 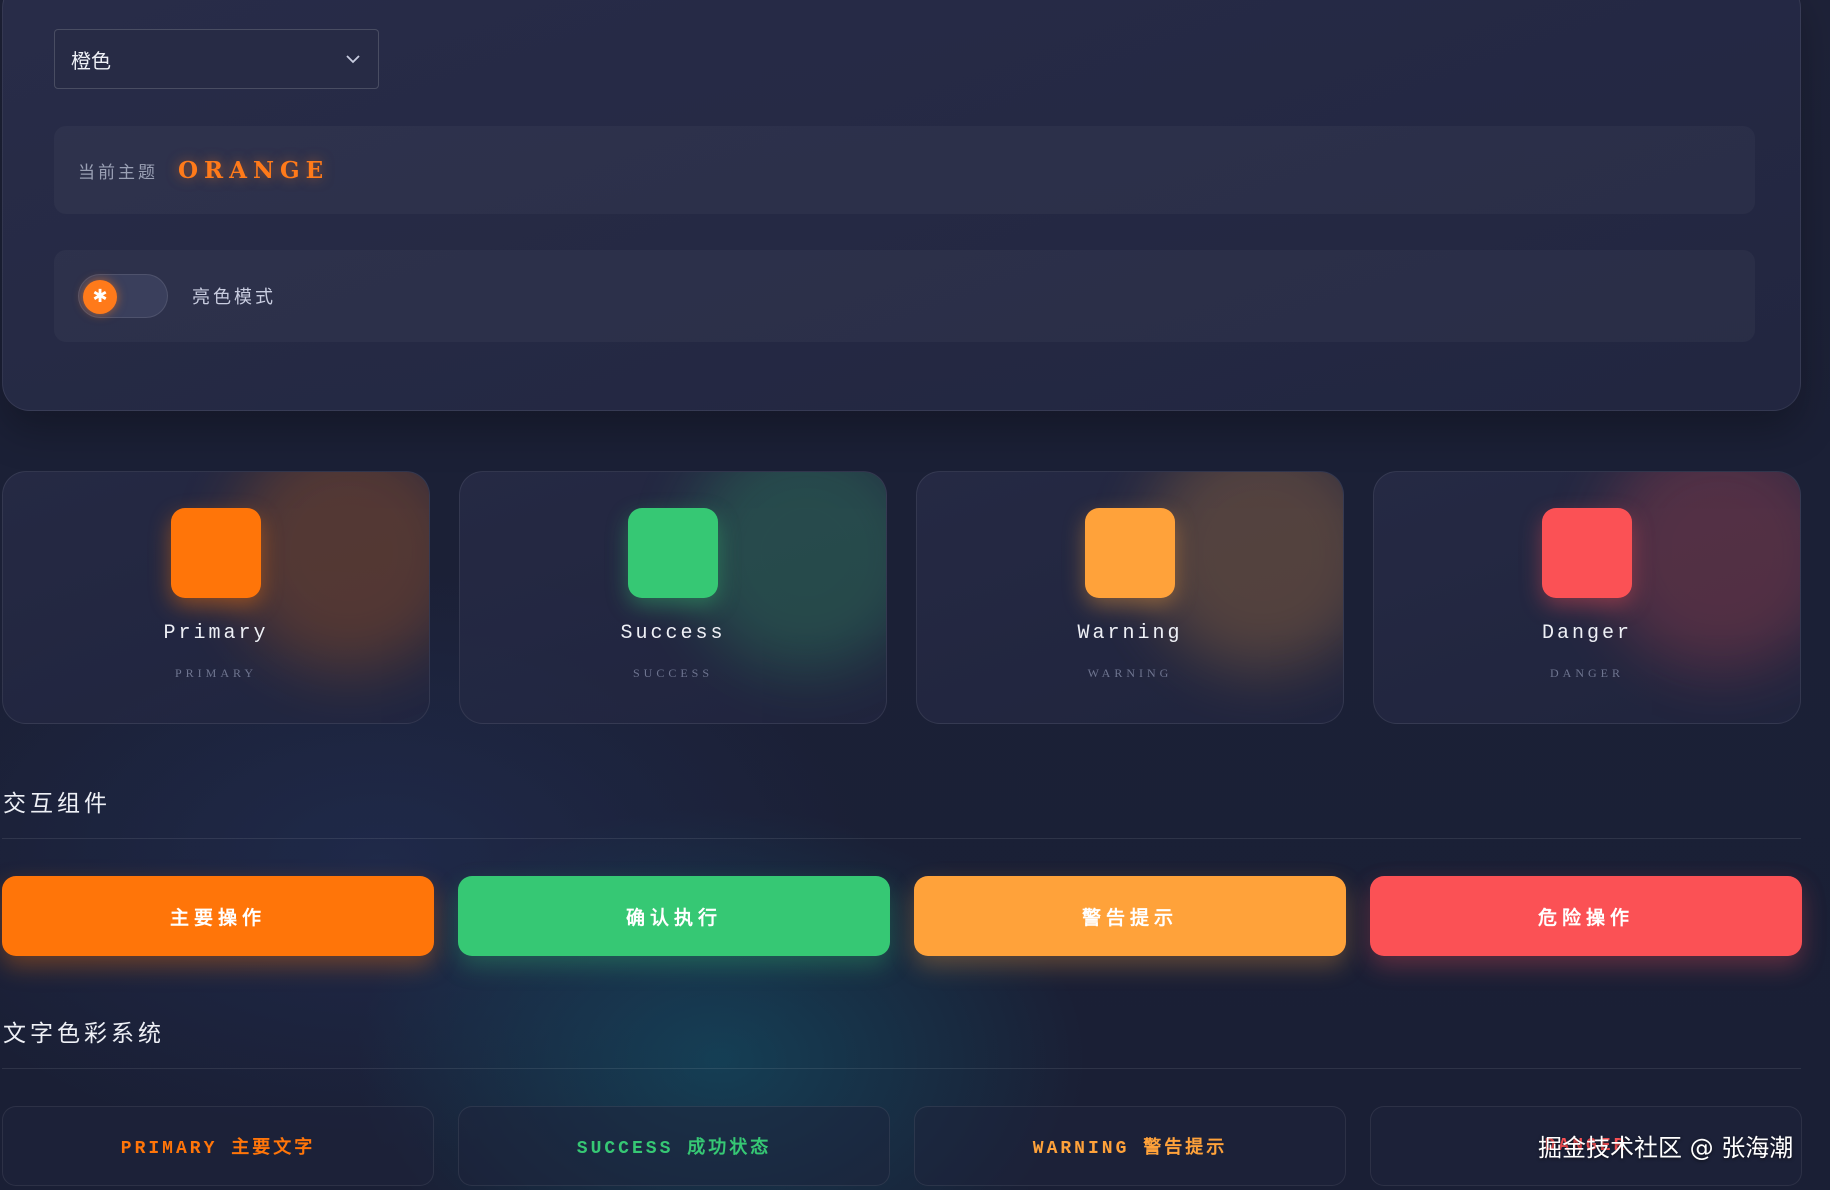 What do you see at coordinates (673, 633) in the screenshot?
I see `card-name: Success` at bounding box center [673, 633].